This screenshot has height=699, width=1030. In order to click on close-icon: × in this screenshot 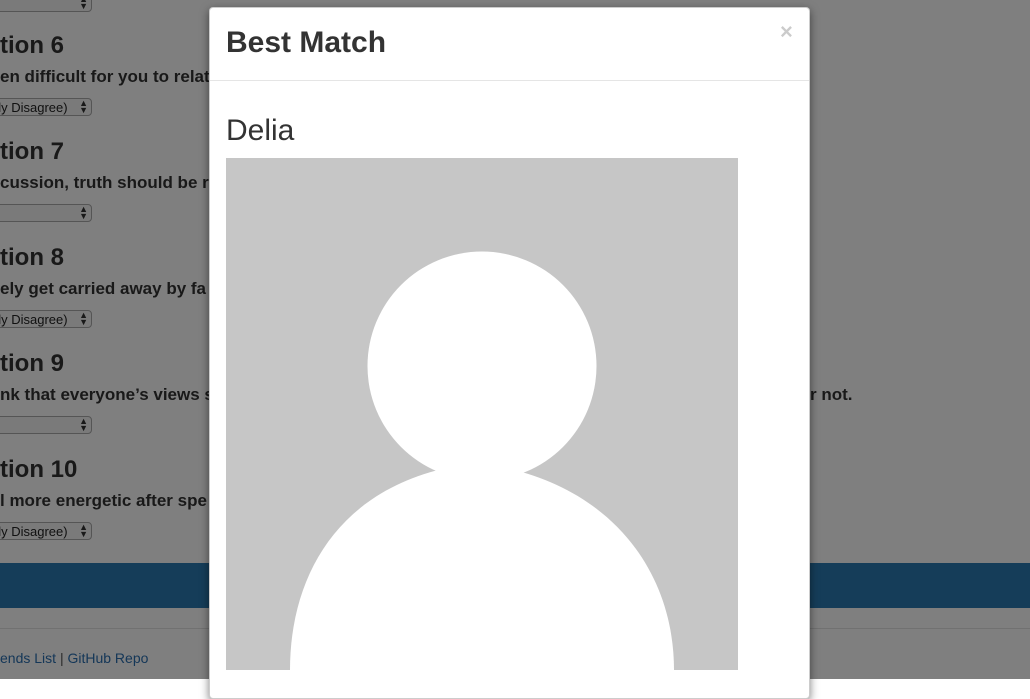, I will do `click(786, 32)`.